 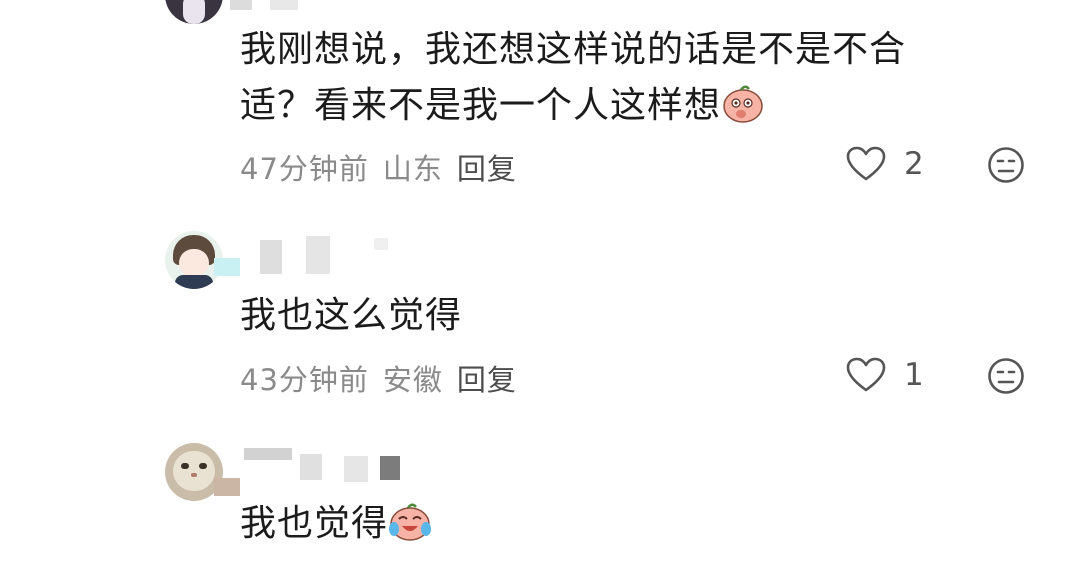 I want to click on shy-peach-emoji-icon, so click(x=743, y=104).